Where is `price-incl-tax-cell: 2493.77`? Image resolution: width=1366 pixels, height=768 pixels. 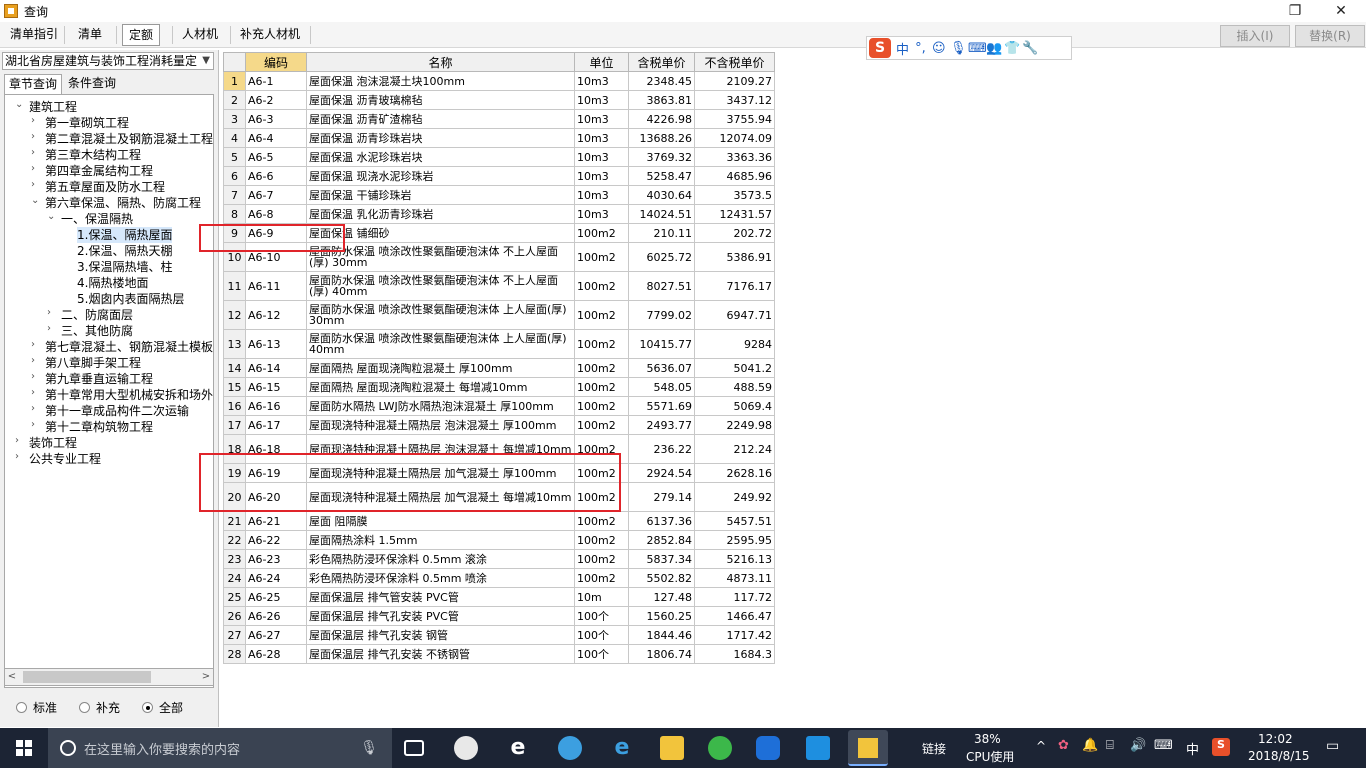
price-incl-tax-cell: 2493.77 is located at coordinates (661, 425).